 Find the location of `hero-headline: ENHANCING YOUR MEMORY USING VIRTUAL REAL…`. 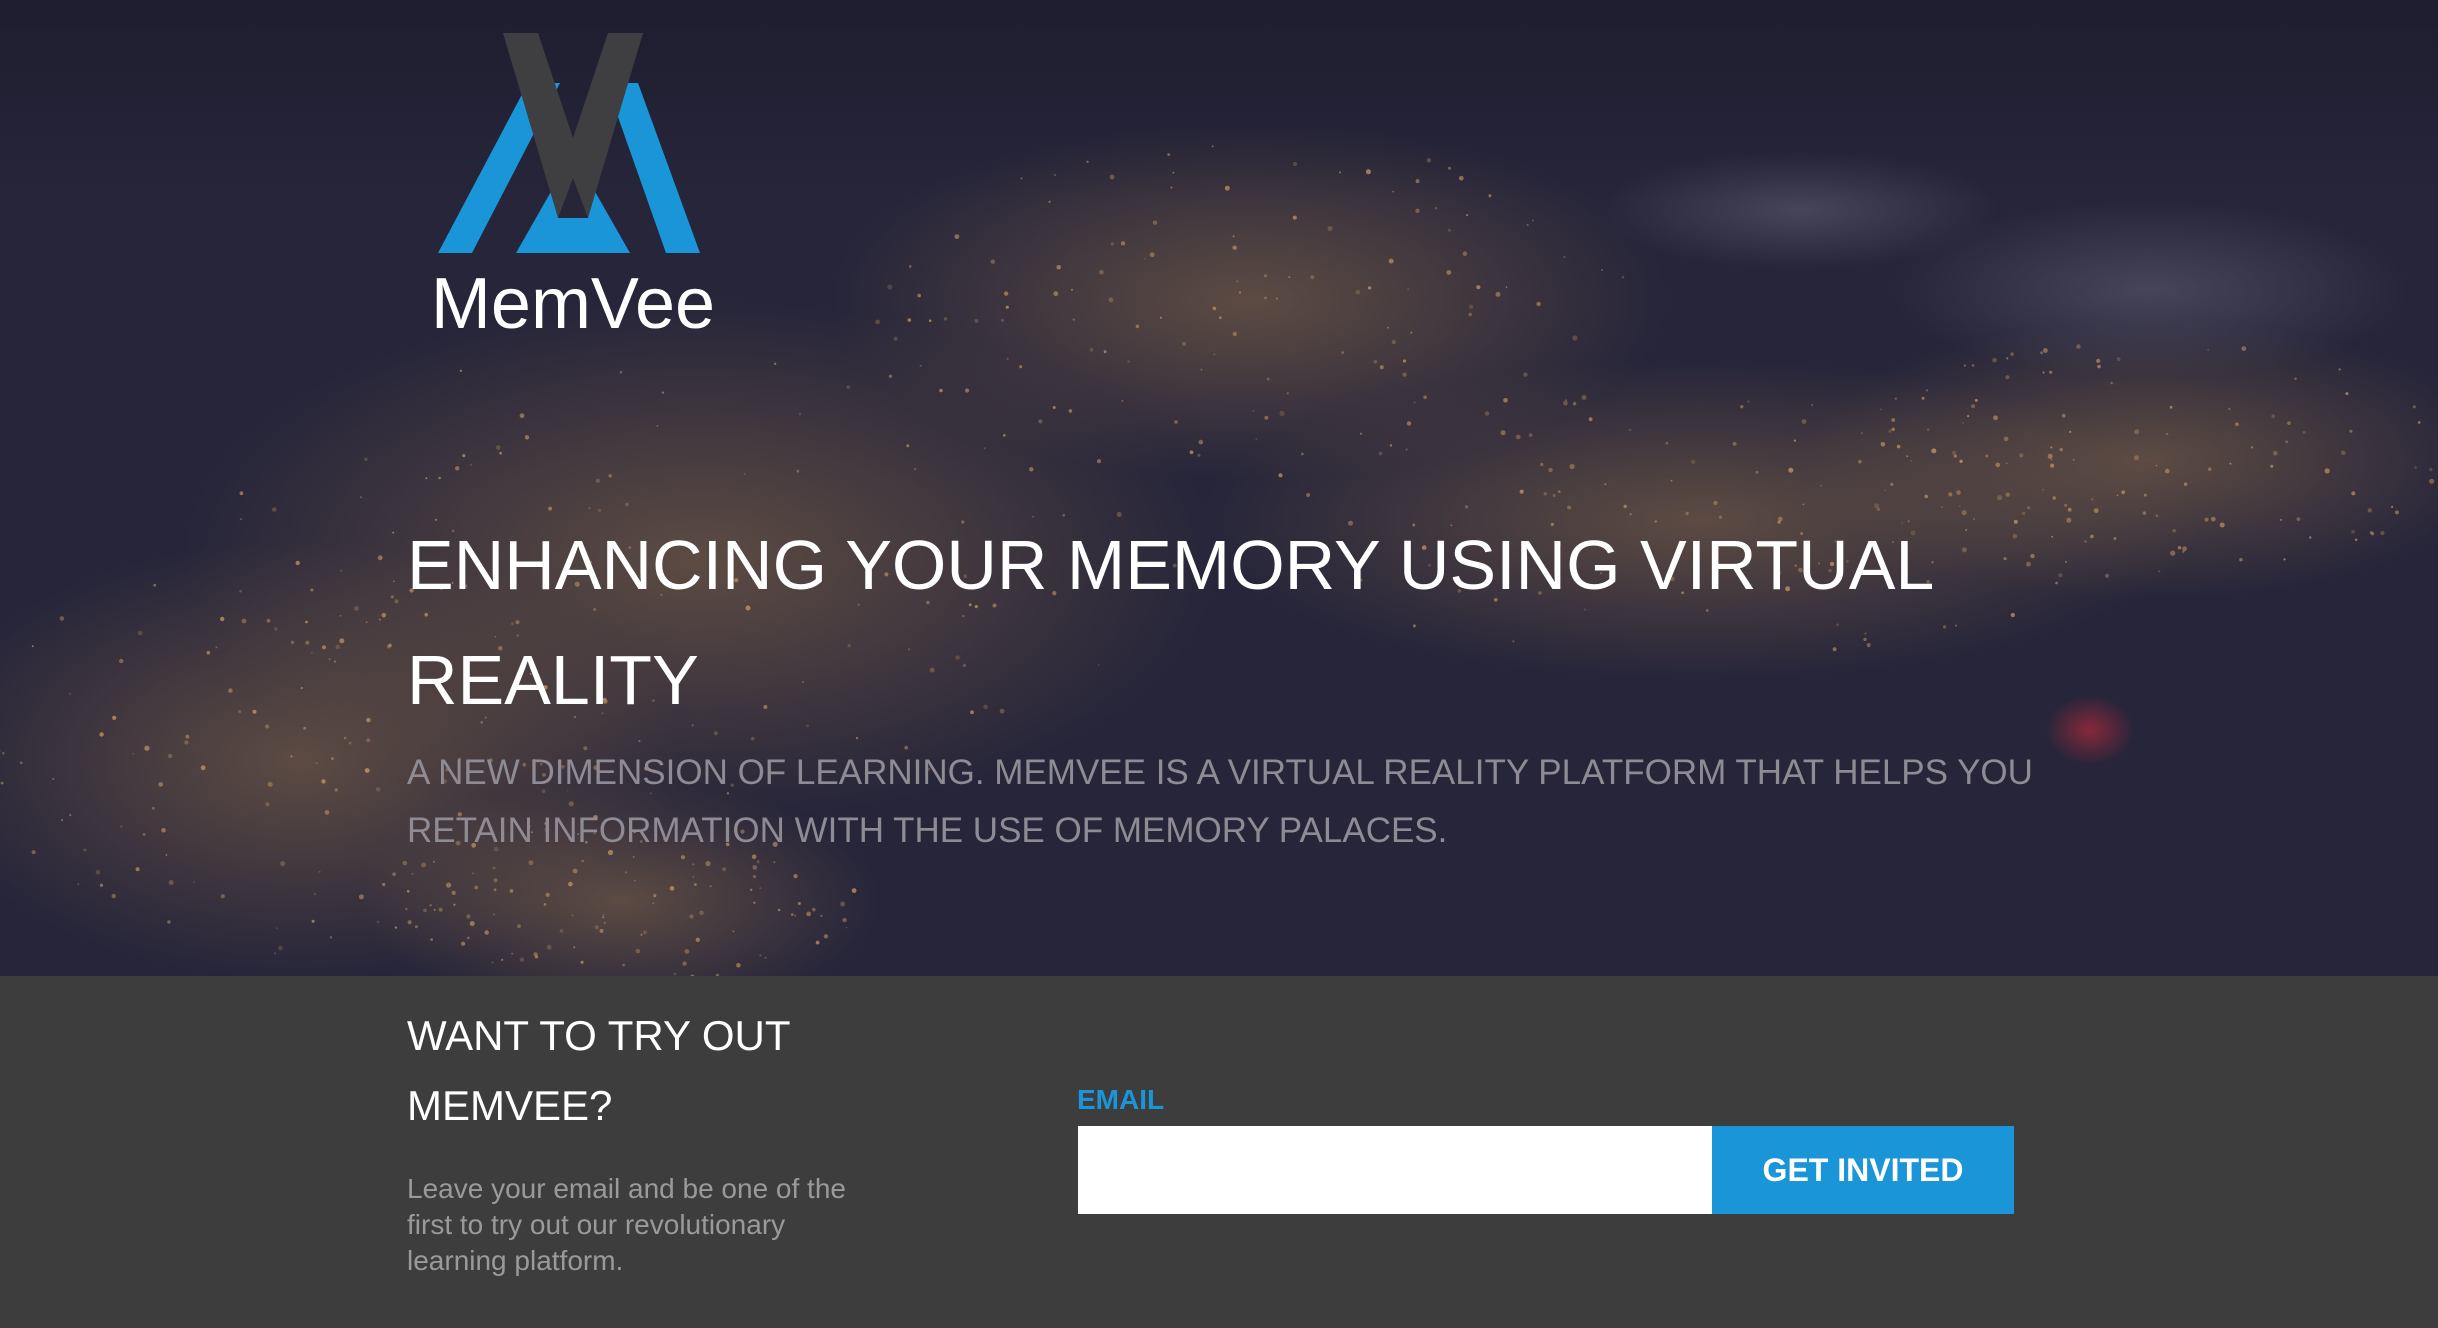

hero-headline: ENHANCING YOUR MEMORY USING VIRTUAL REAL… is located at coordinates (1169, 622).